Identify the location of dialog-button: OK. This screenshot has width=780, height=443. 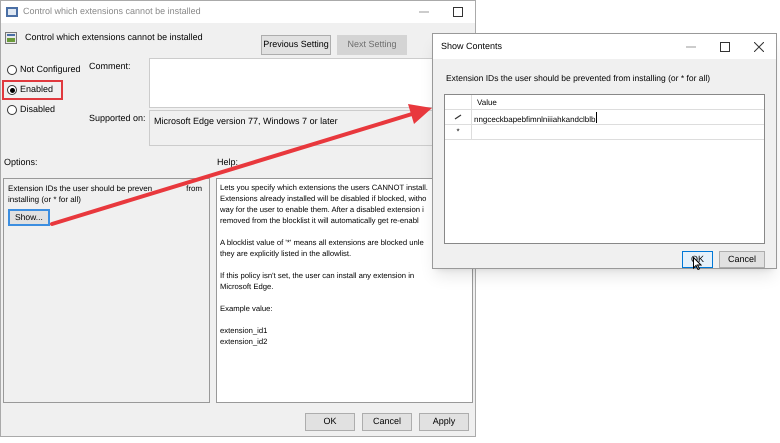
(330, 421).